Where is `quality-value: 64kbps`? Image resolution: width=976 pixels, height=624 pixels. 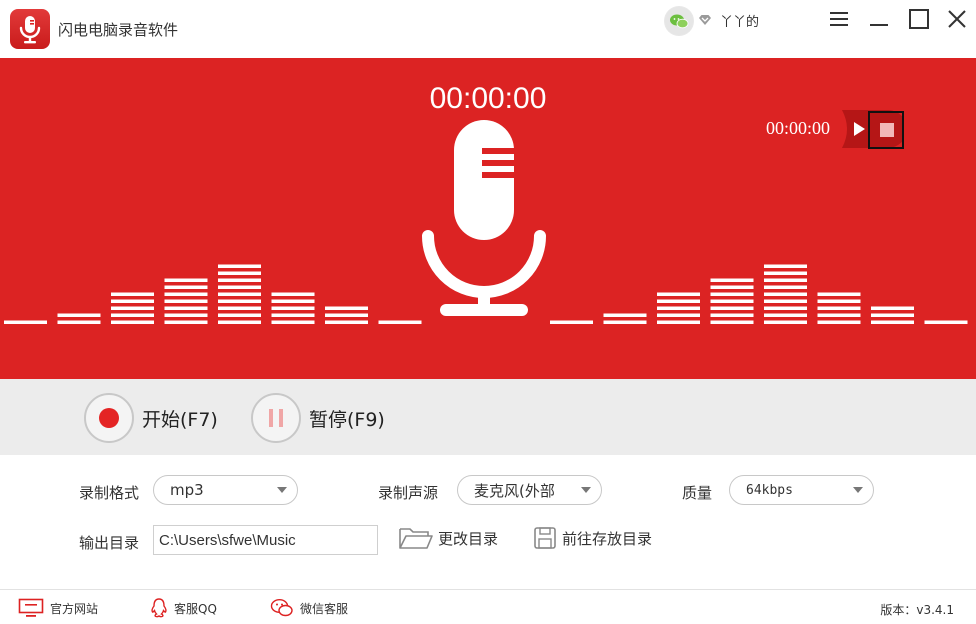 quality-value: 64kbps is located at coordinates (769, 490).